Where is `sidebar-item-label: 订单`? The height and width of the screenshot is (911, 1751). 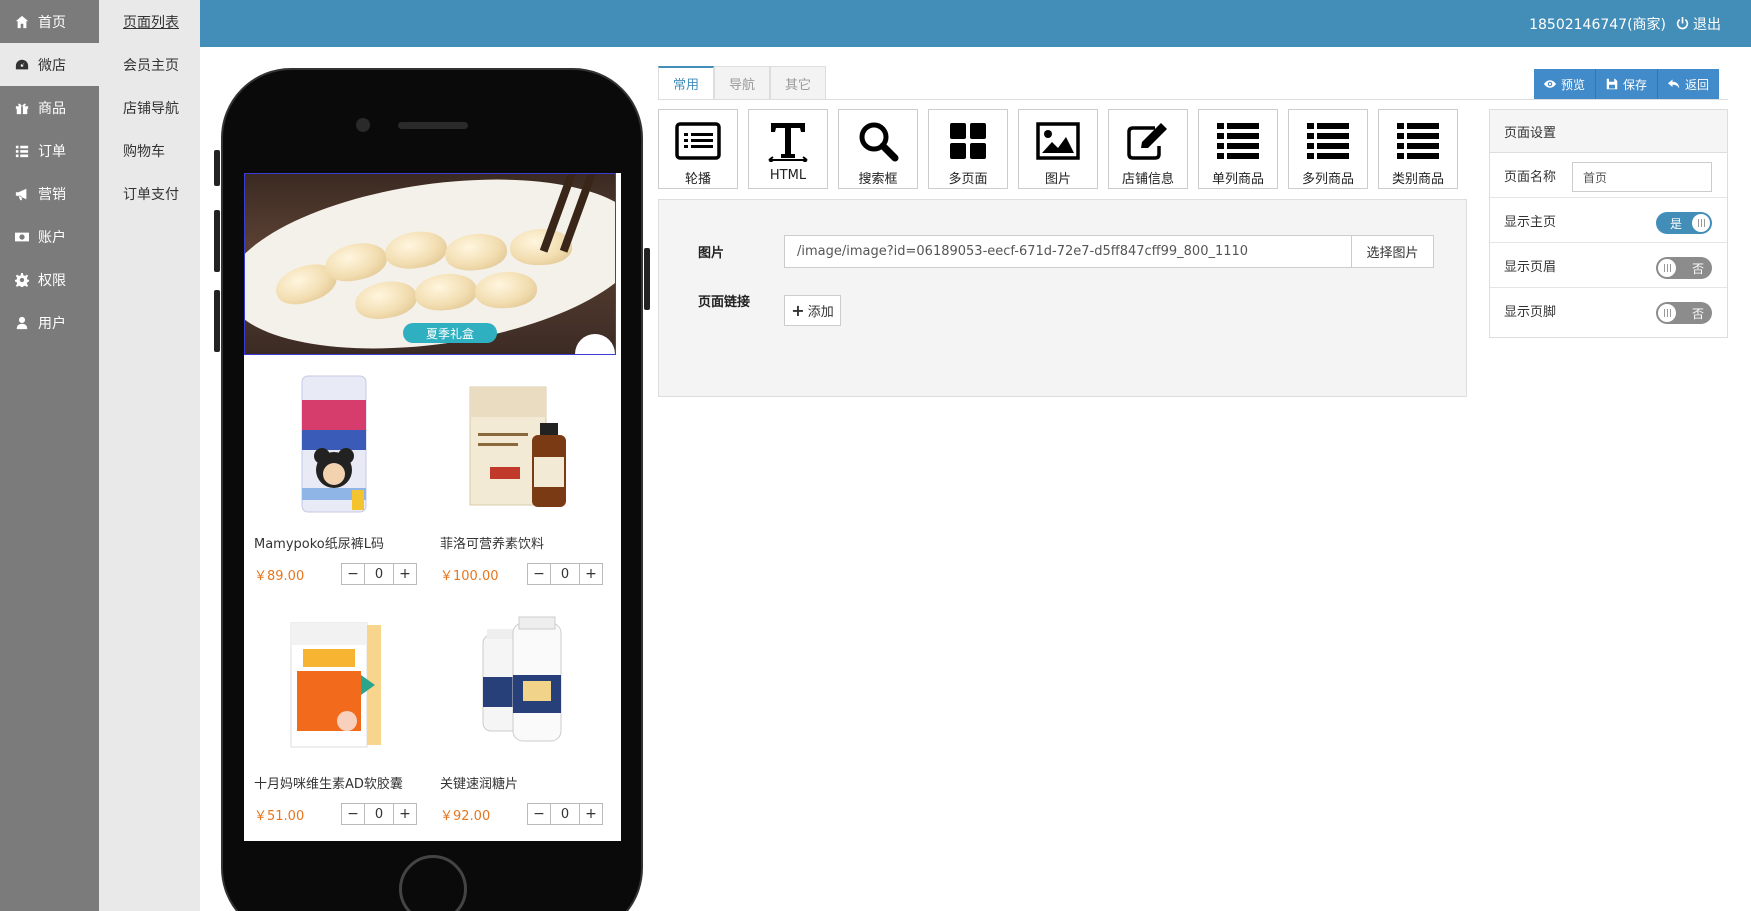 sidebar-item-label: 订单 is located at coordinates (52, 151).